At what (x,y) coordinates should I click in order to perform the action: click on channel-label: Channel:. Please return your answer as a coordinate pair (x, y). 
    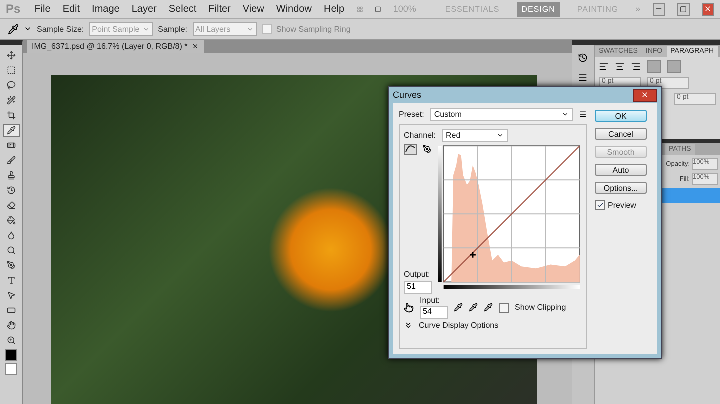
    Looking at the image, I should click on (420, 135).